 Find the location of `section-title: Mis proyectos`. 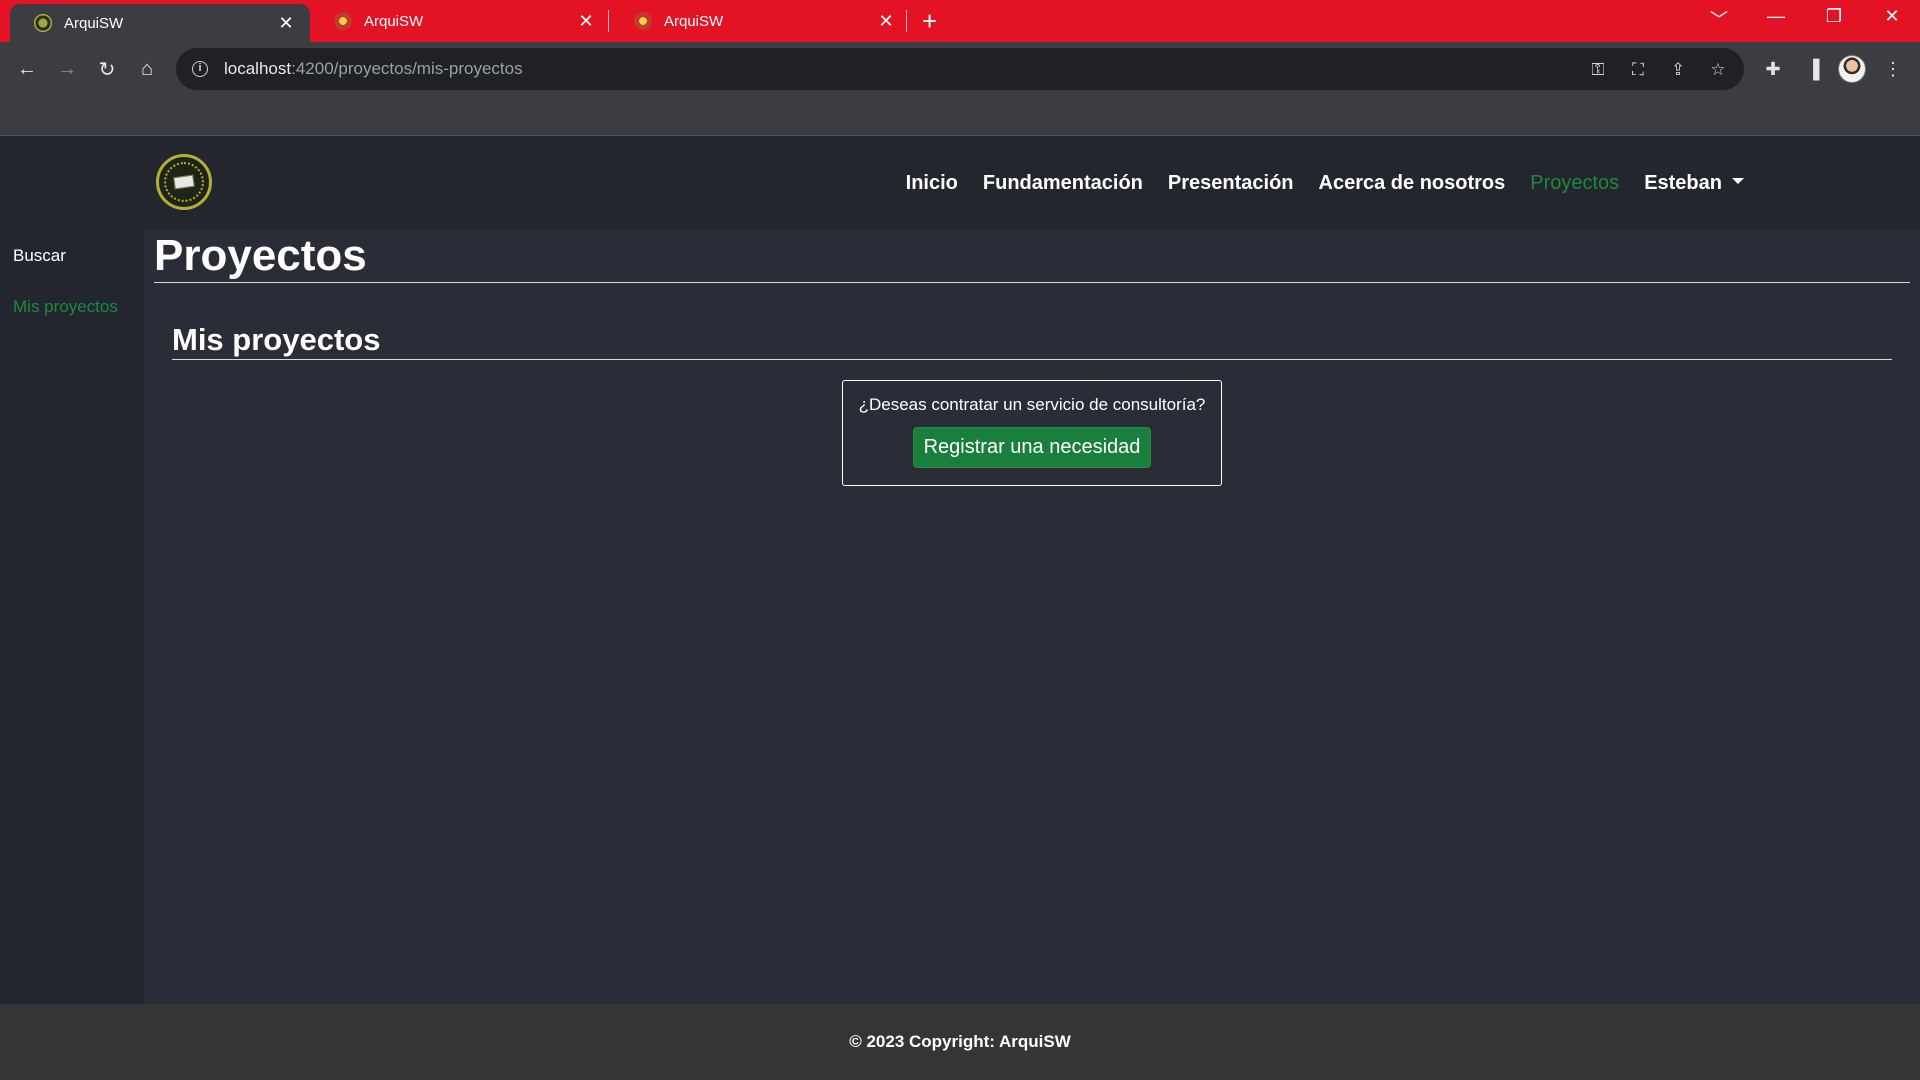

section-title: Mis proyectos is located at coordinates (276, 339).